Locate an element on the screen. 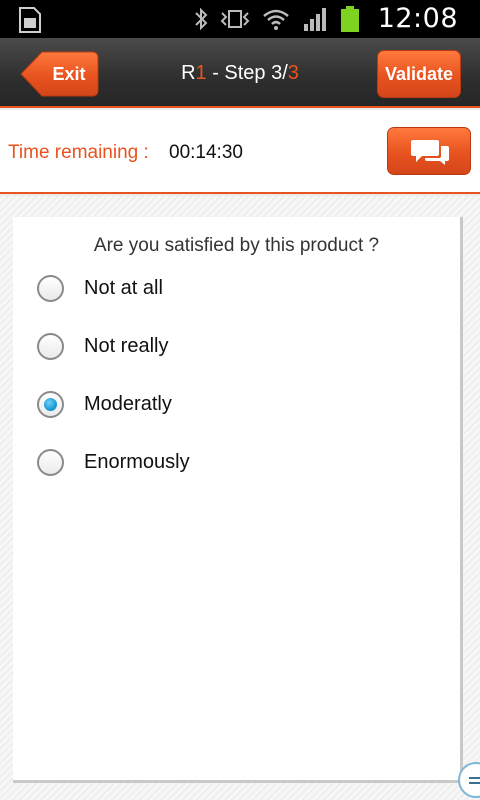 This screenshot has height=800, width=480. bluetooth-icon is located at coordinates (201, 19).